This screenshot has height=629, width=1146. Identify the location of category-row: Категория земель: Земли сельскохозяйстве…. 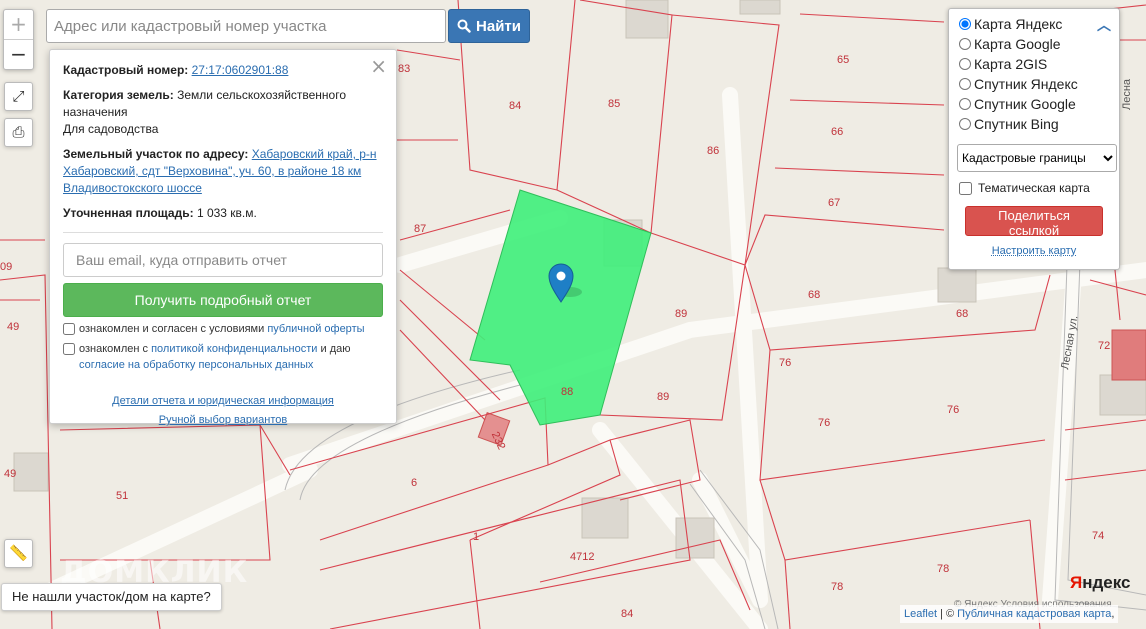
(205, 112).